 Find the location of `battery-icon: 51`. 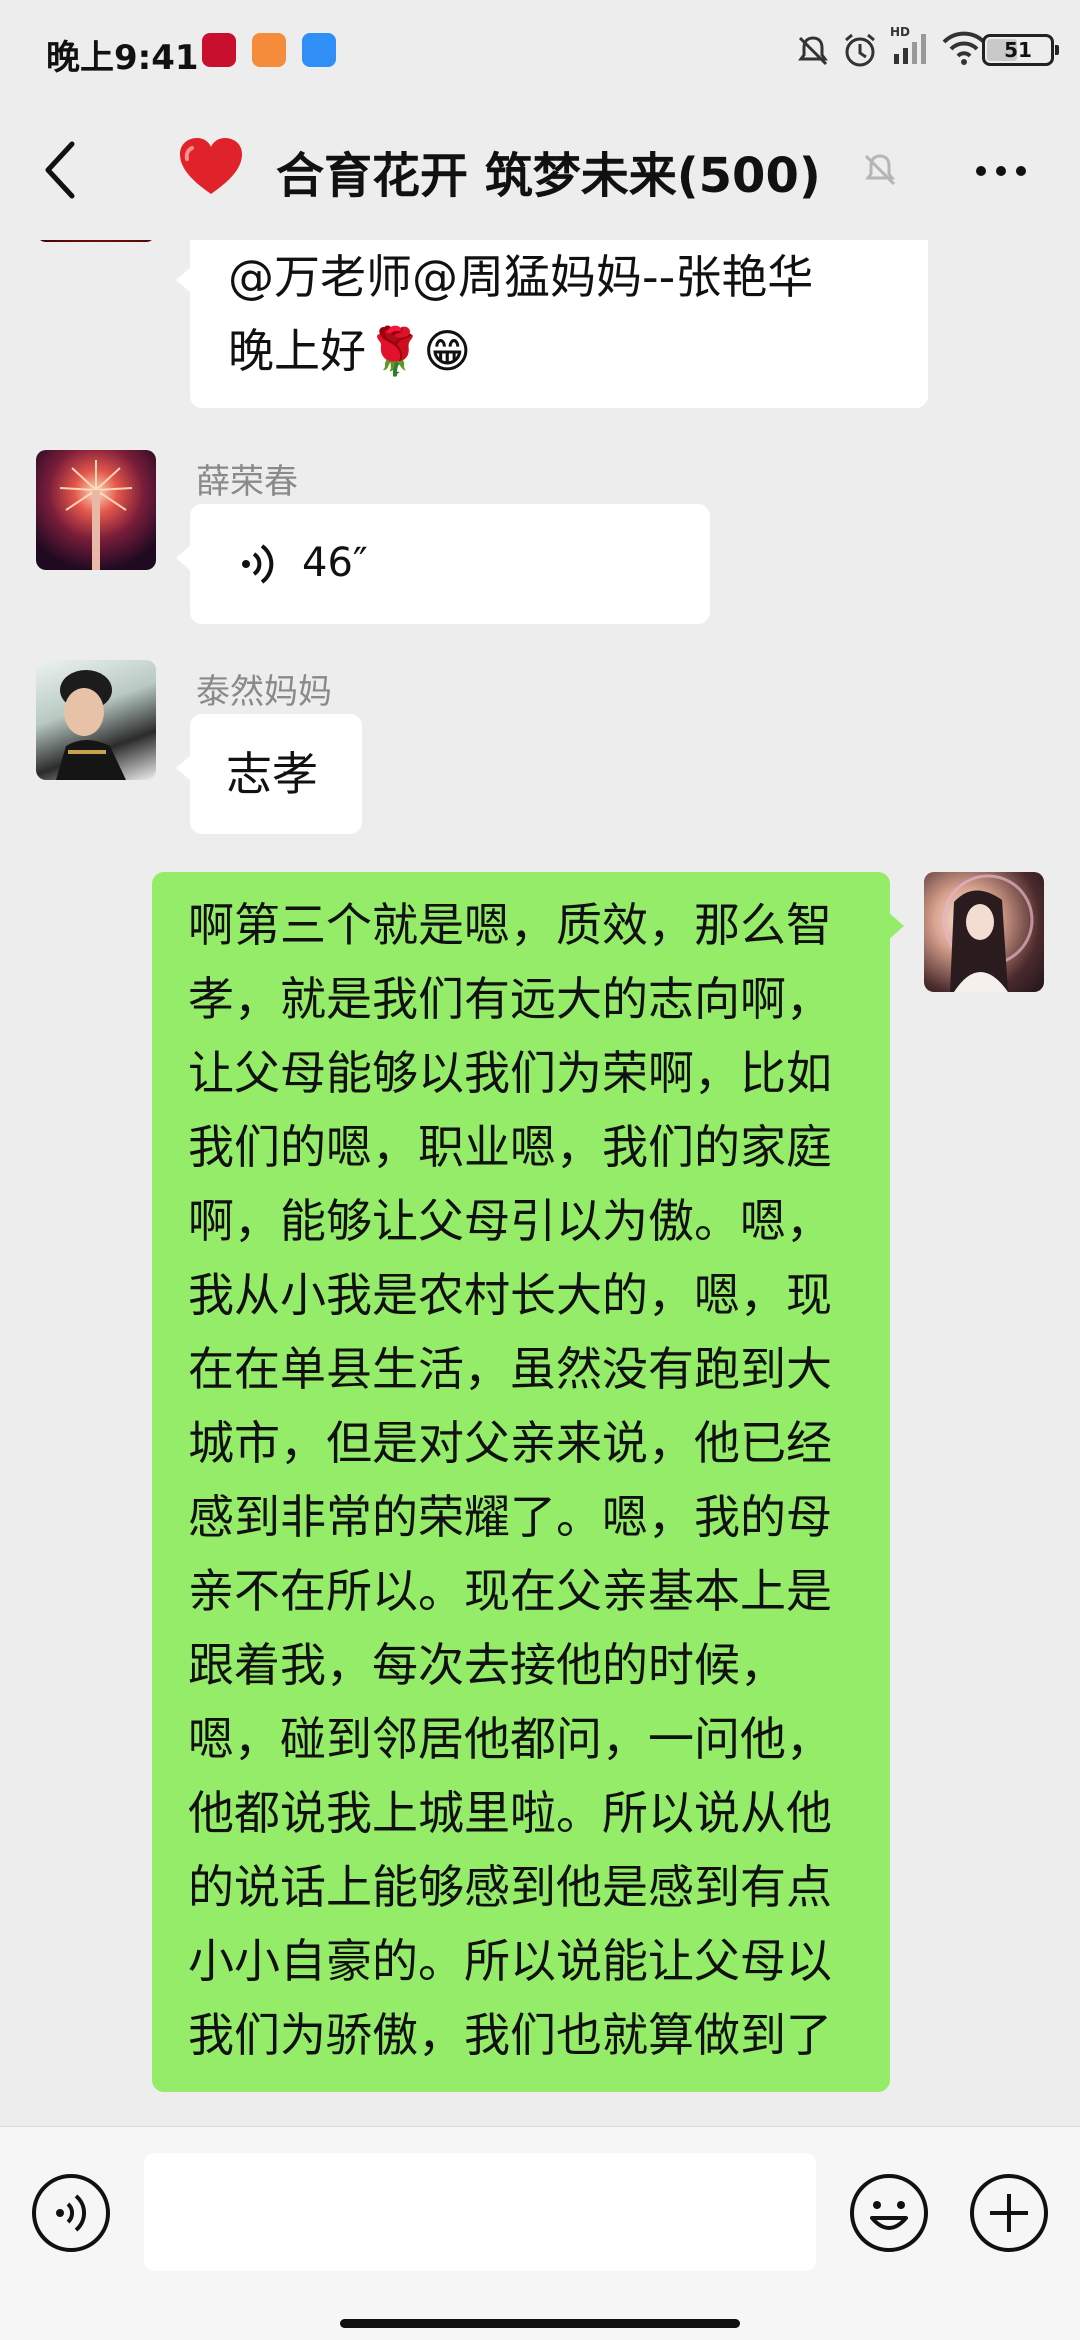

battery-icon: 51 is located at coordinates (1020, 50).